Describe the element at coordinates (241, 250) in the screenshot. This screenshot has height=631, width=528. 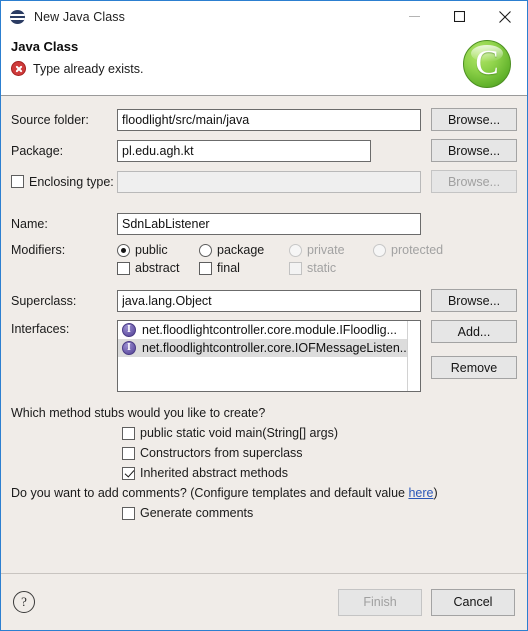
I see `modifier-package-label: package` at that location.